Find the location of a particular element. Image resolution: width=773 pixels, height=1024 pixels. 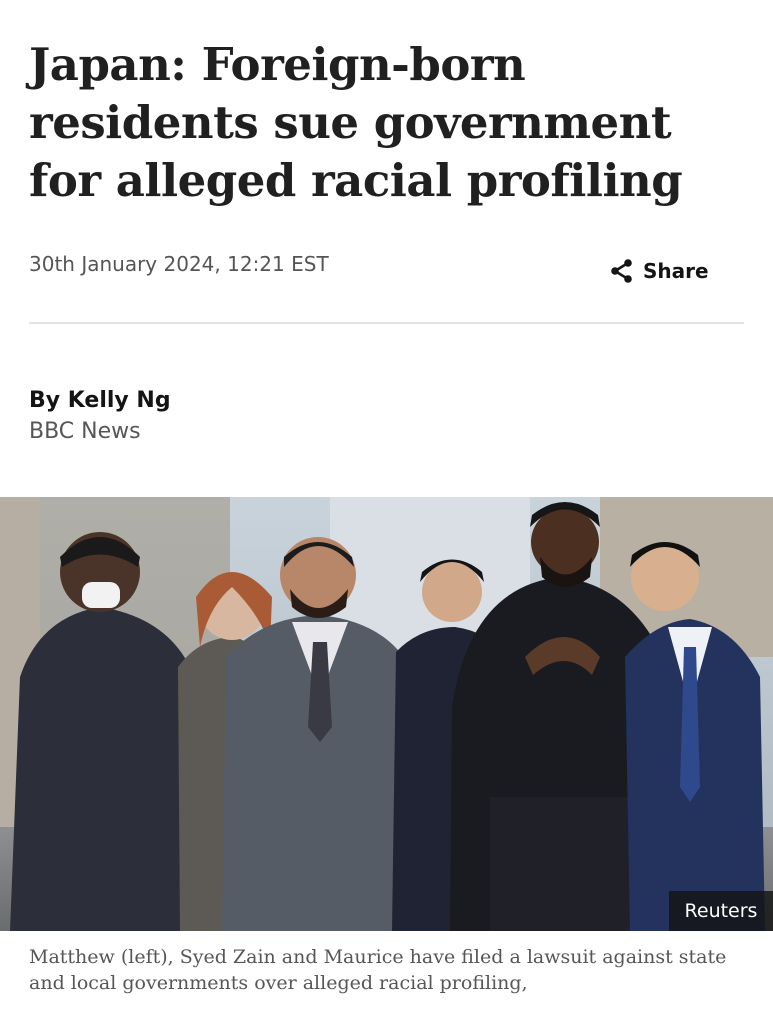

photo-credit: Reuters is located at coordinates (721, 911).